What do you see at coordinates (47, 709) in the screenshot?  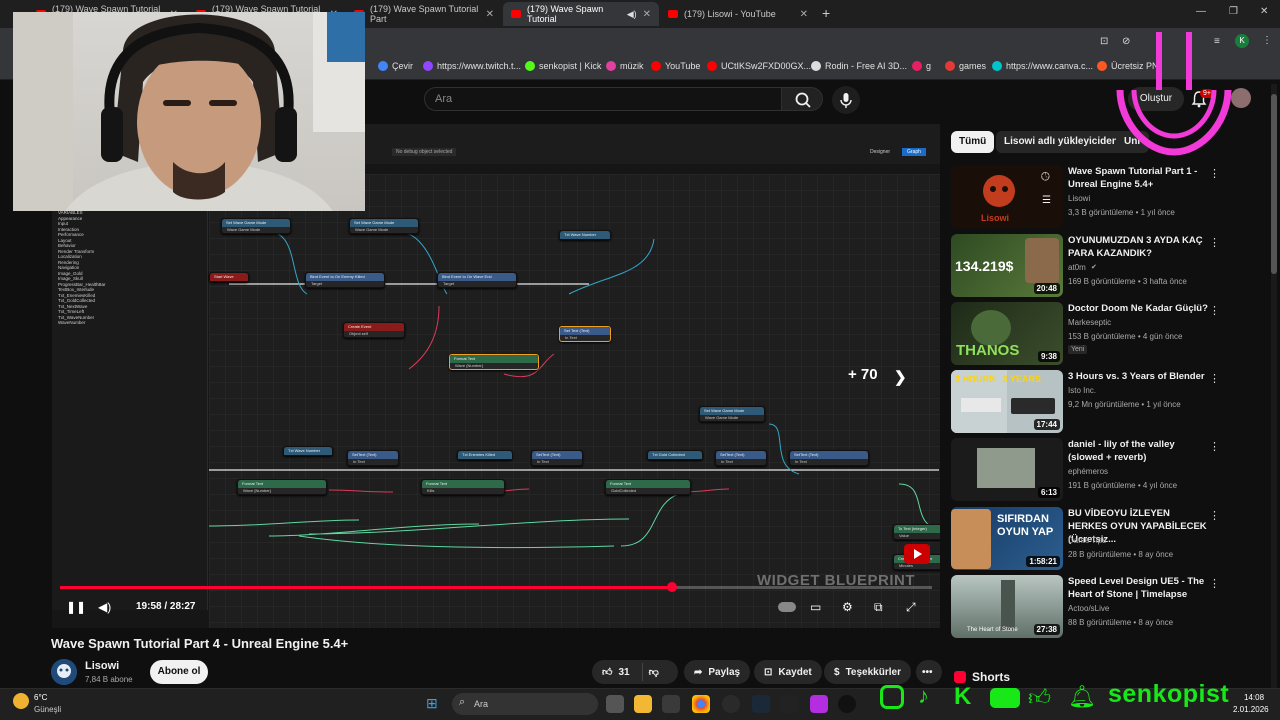 I see `weather-description: Güneşli` at bounding box center [47, 709].